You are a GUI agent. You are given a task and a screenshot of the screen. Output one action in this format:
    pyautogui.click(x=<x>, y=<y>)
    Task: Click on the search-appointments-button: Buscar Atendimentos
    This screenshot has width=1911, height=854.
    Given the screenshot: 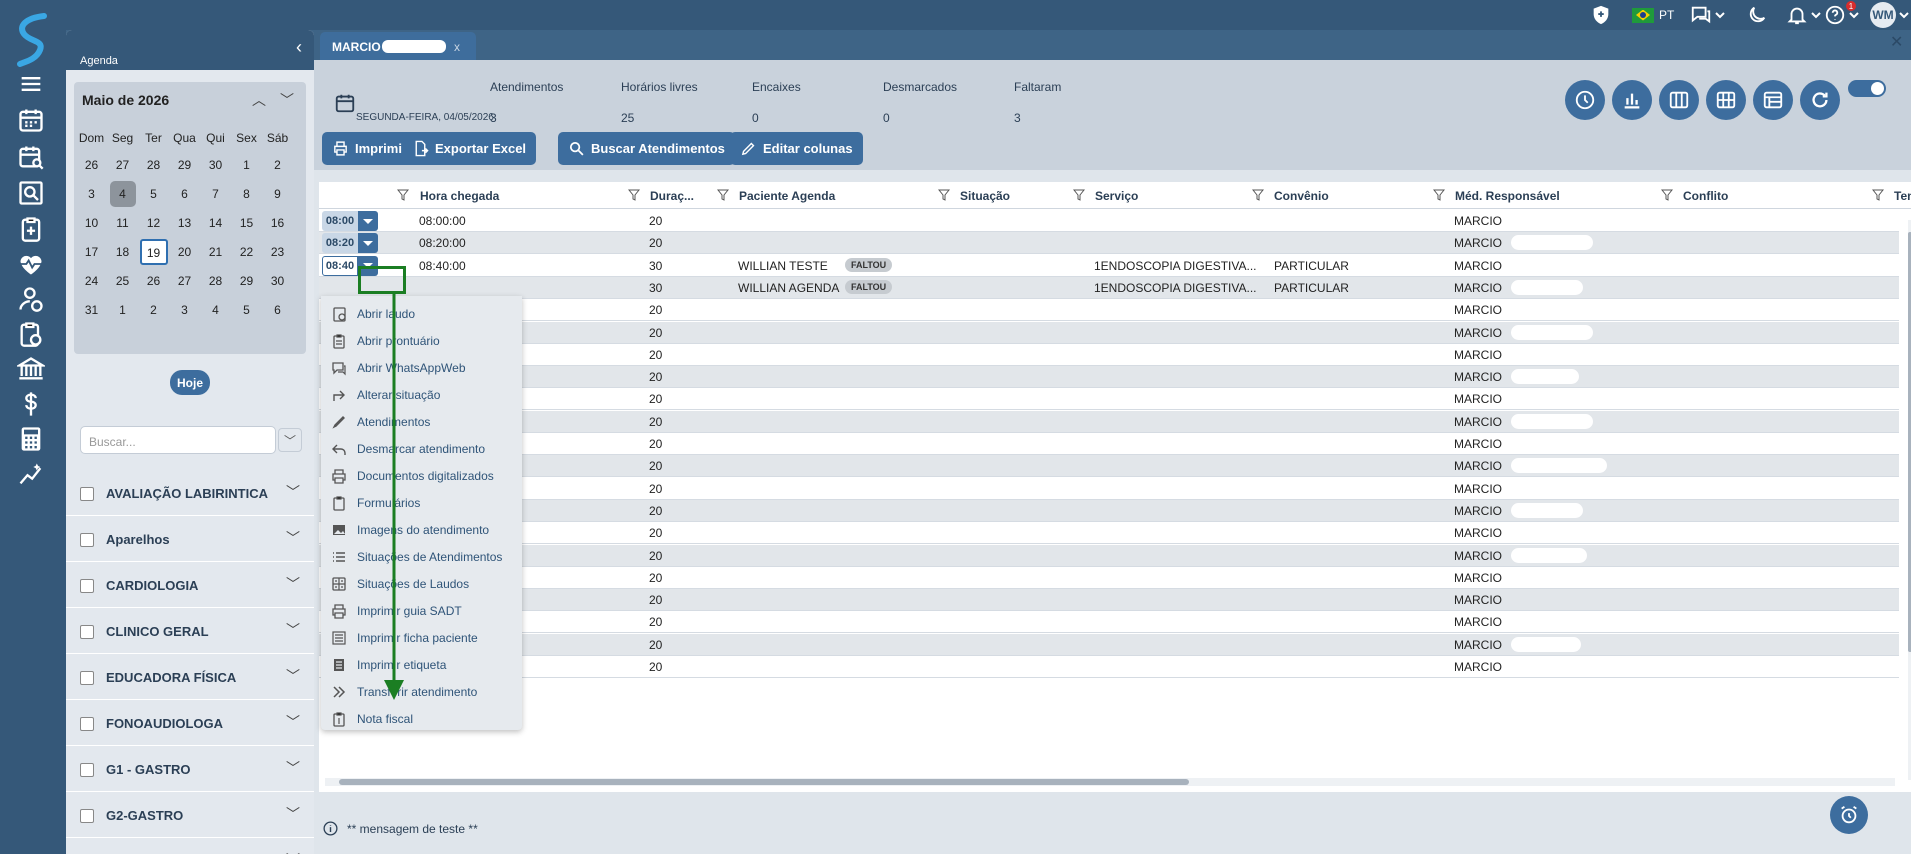 What is the action you would take?
    pyautogui.click(x=646, y=148)
    